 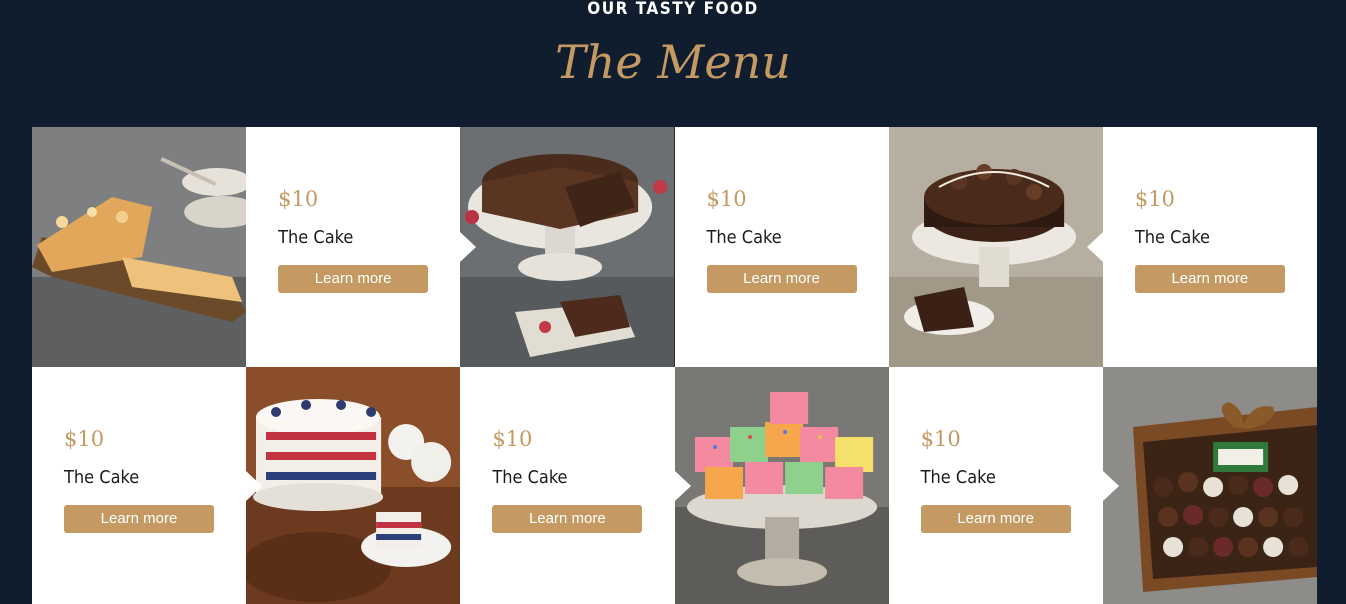 I want to click on menu-item-5-image, so click(x=781, y=485).